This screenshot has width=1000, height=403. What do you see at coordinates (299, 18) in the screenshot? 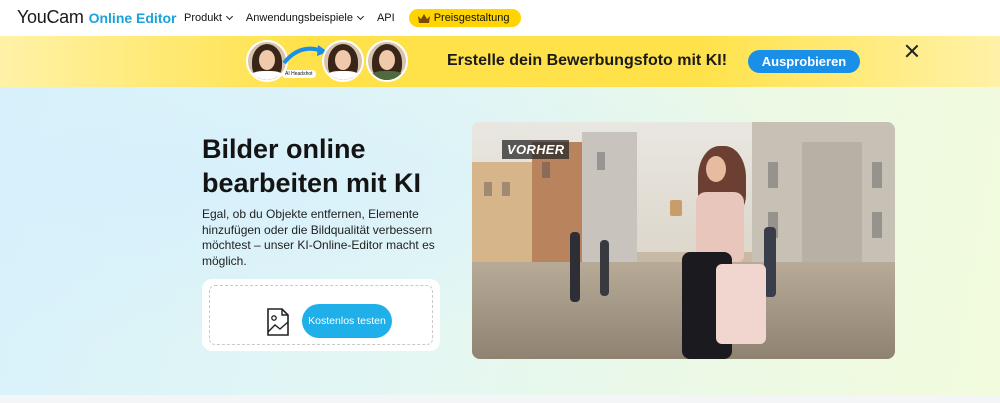
I see `nav-item-label: Anwendungsbeispiele` at bounding box center [299, 18].